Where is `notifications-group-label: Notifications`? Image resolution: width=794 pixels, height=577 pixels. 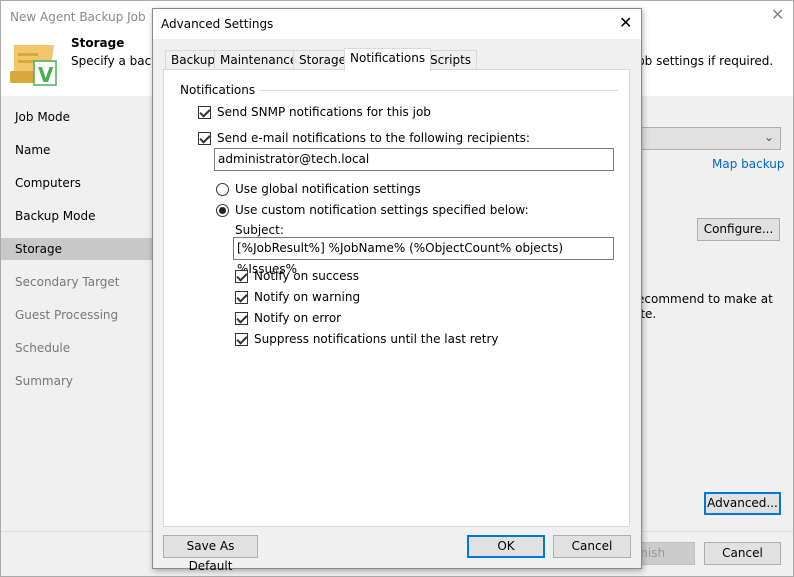 notifications-group-label: Notifications is located at coordinates (218, 90).